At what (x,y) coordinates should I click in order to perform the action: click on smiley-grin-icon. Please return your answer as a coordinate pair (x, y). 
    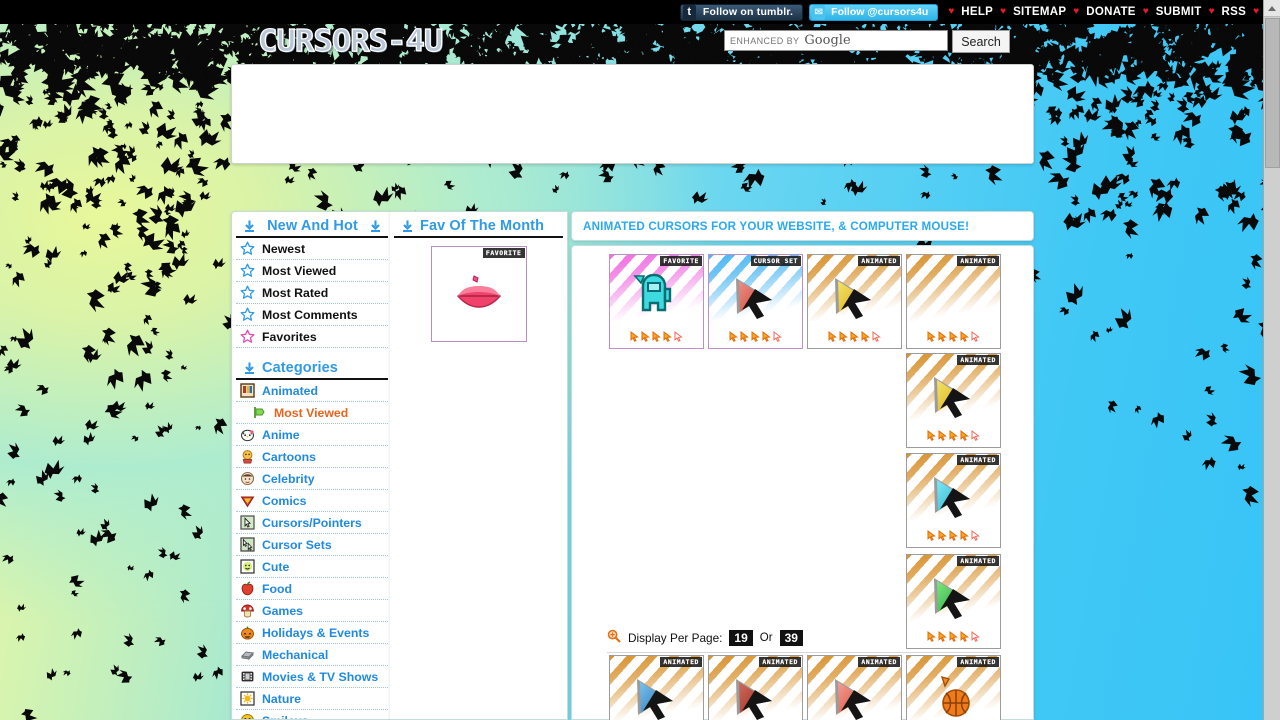
    Looking at the image, I should click on (247, 716).